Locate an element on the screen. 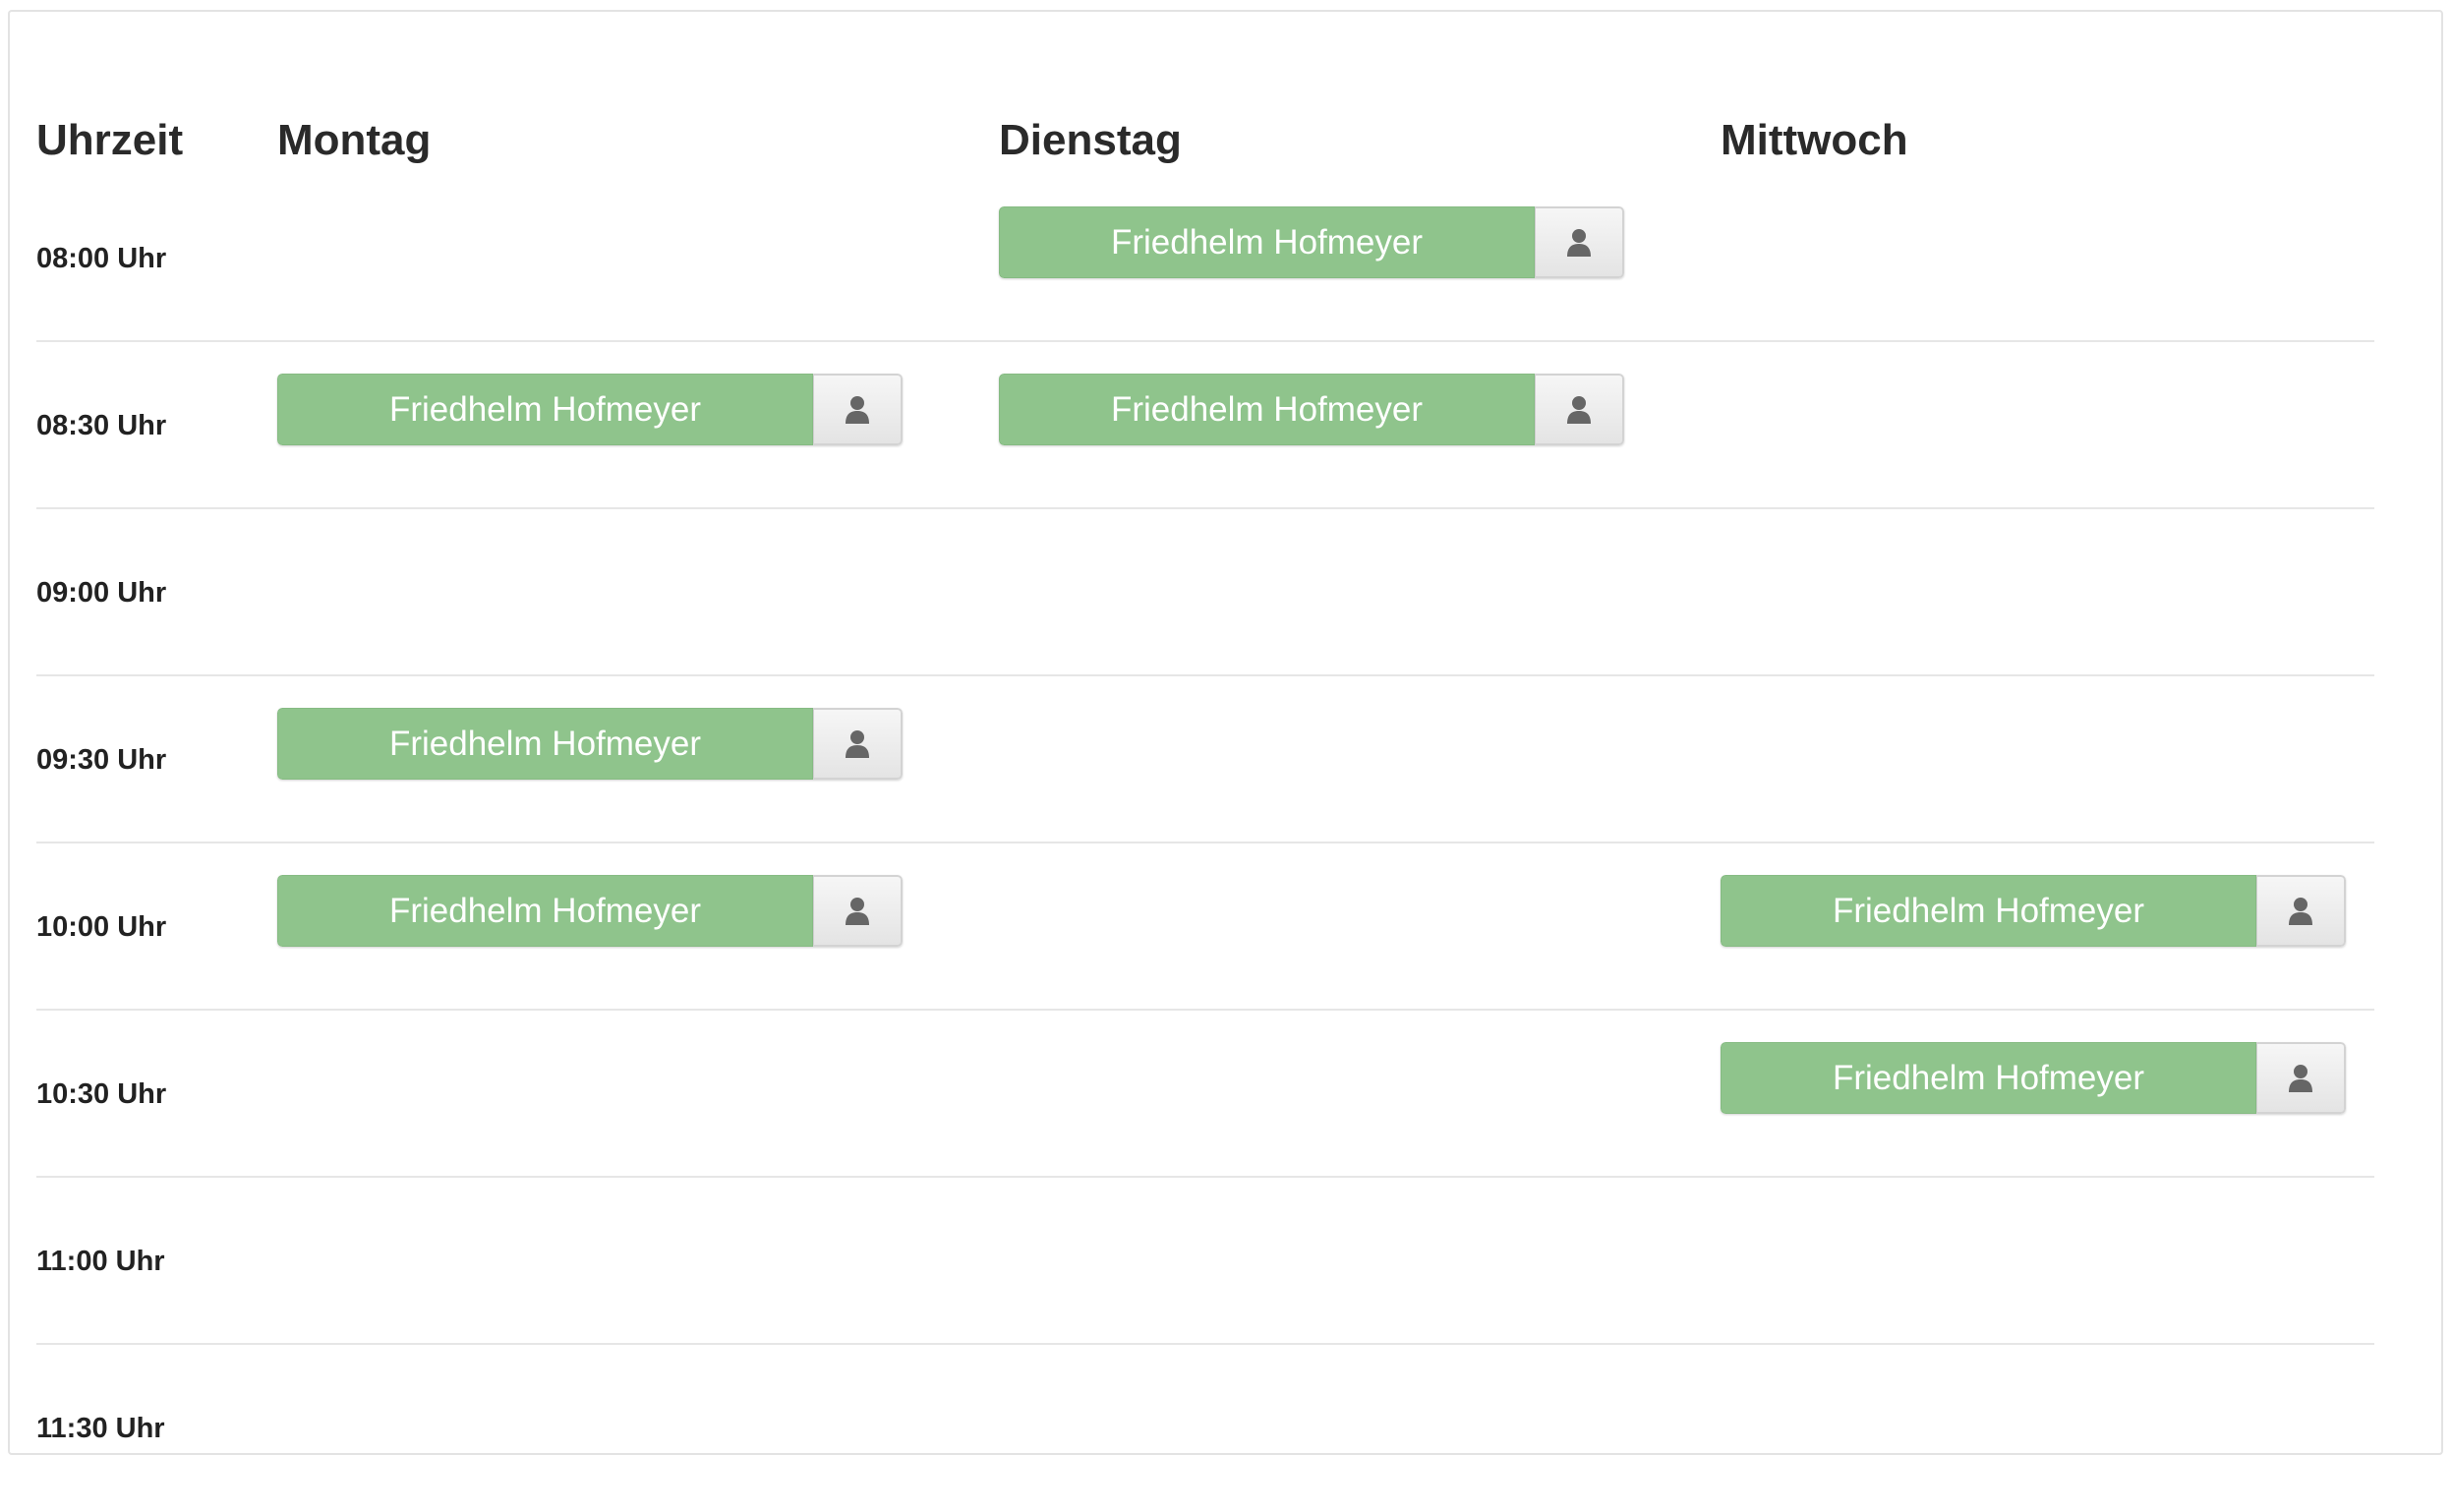 This screenshot has width=2453, height=1512. header-day-wednesday: Mittwoch is located at coordinates (1814, 140).